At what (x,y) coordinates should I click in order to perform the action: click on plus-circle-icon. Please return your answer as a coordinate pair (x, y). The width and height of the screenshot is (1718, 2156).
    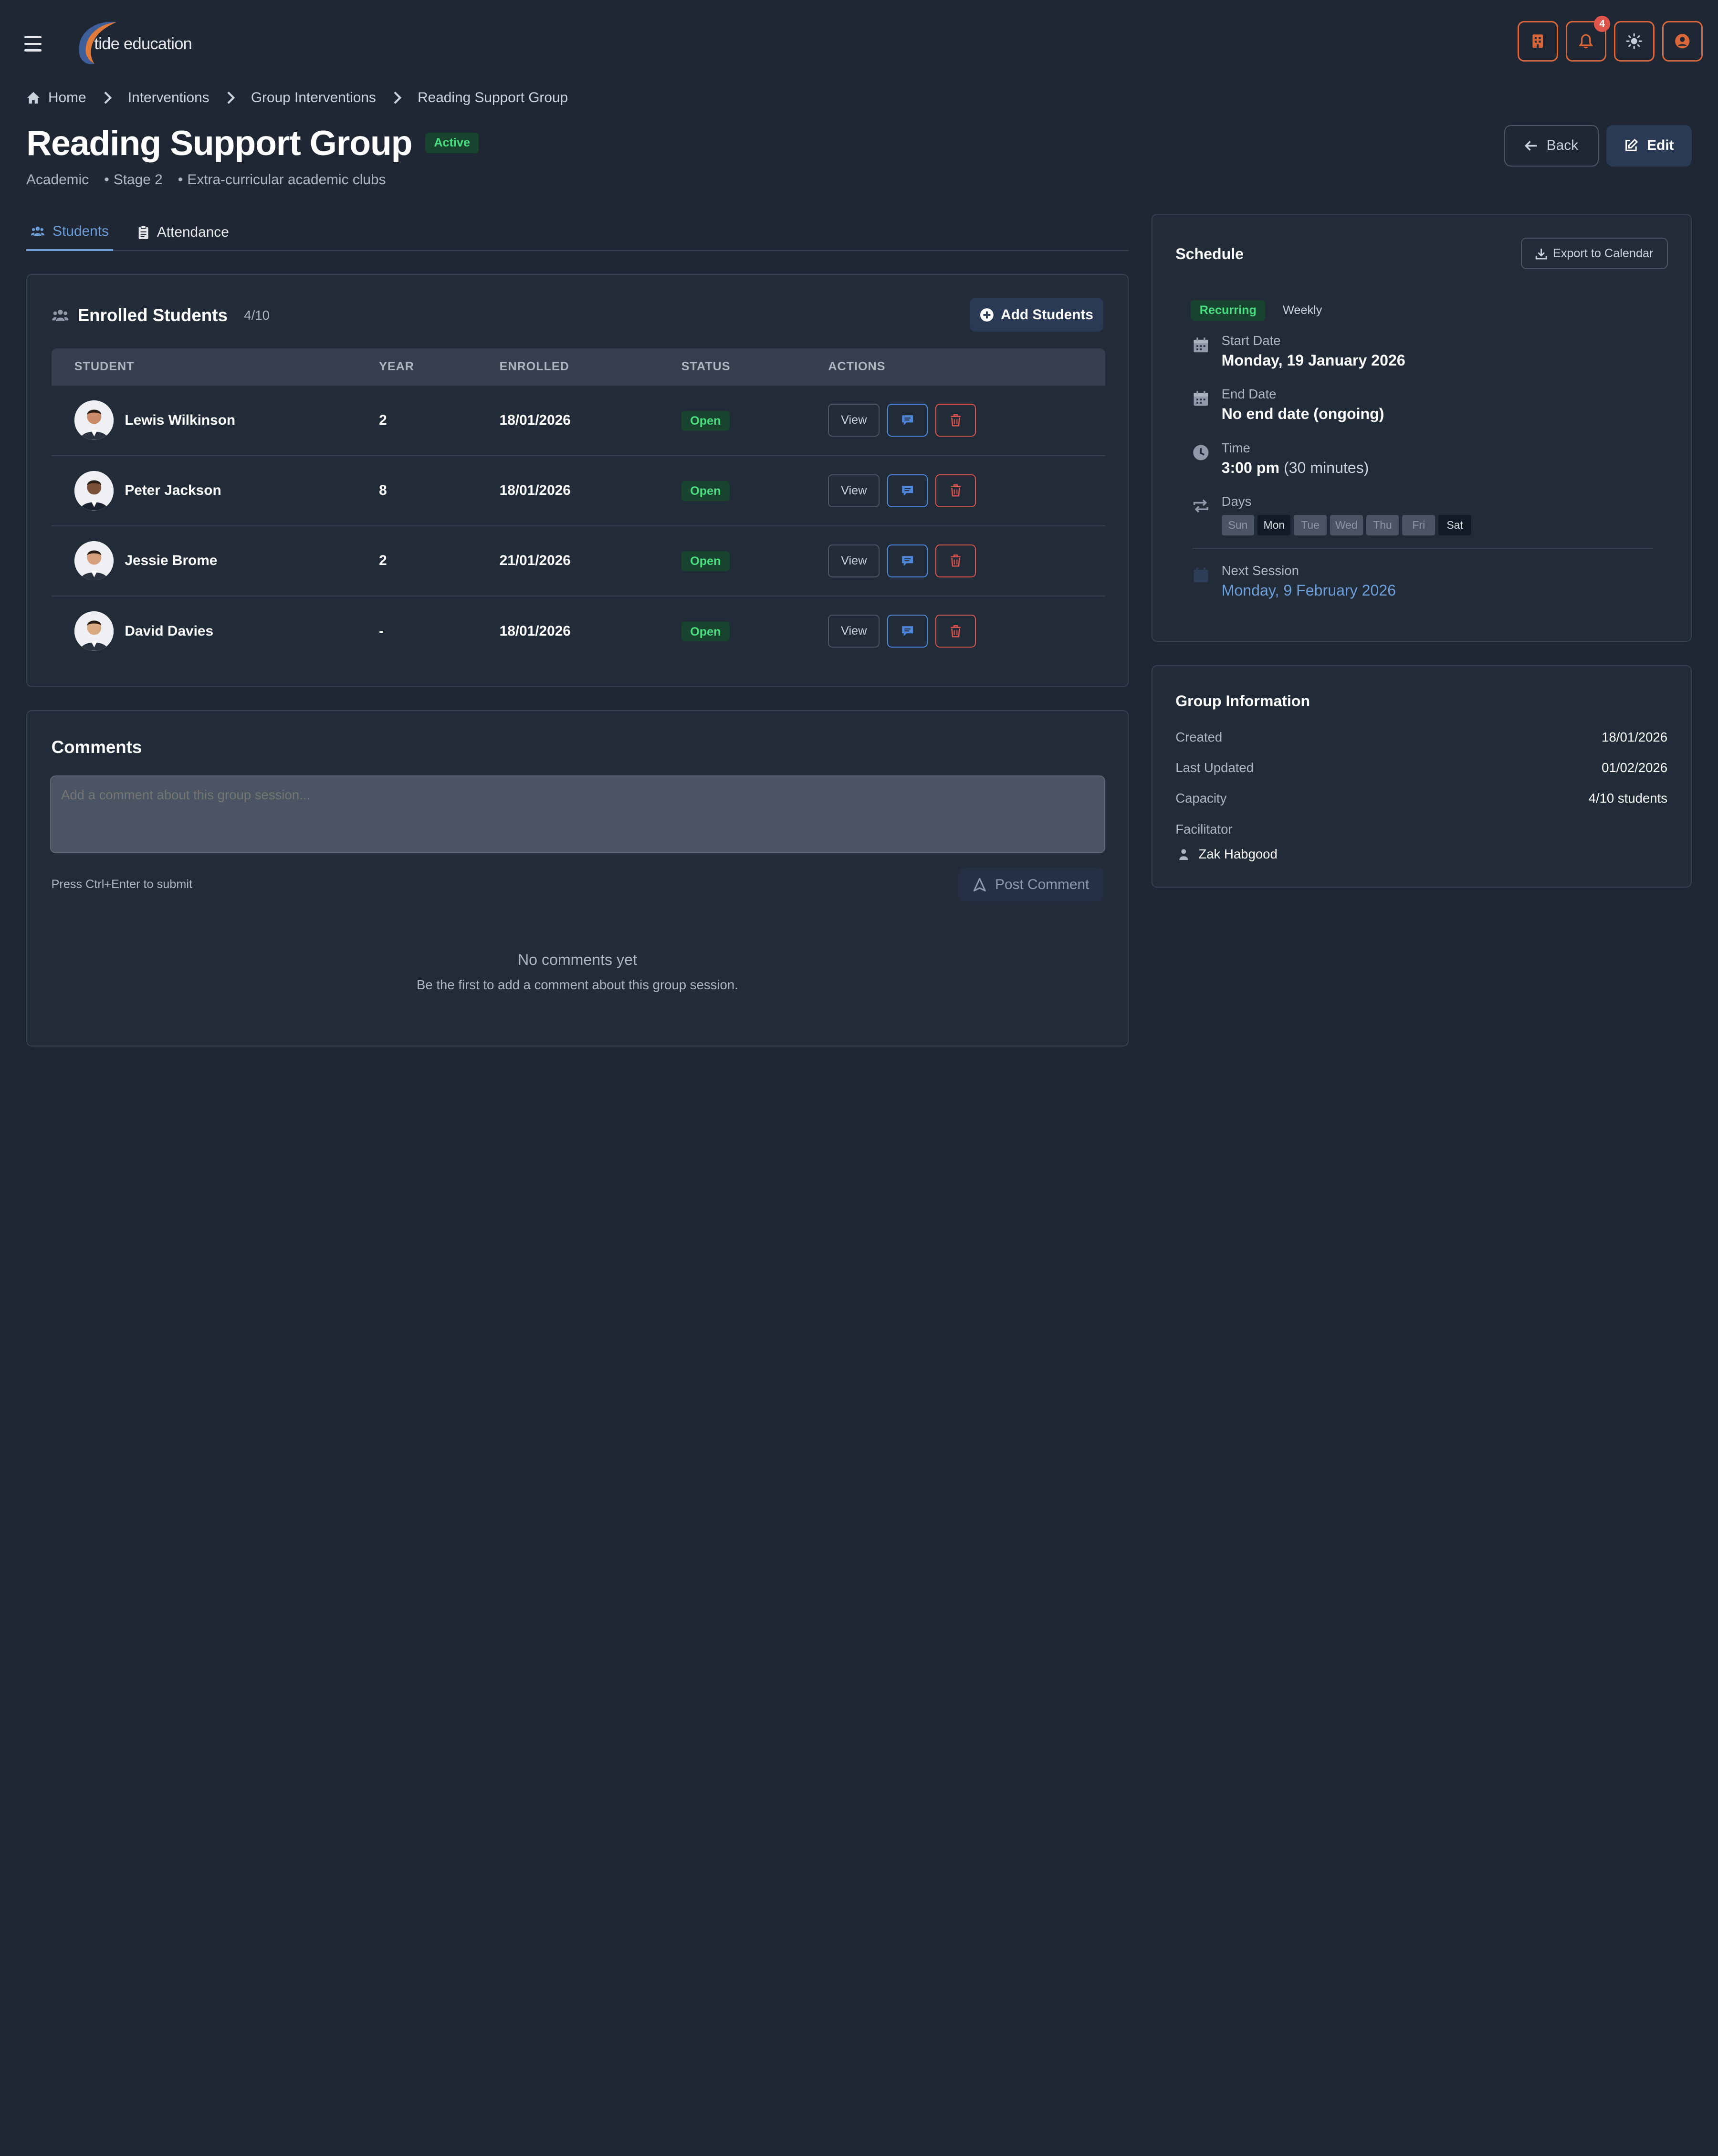
    Looking at the image, I should click on (987, 315).